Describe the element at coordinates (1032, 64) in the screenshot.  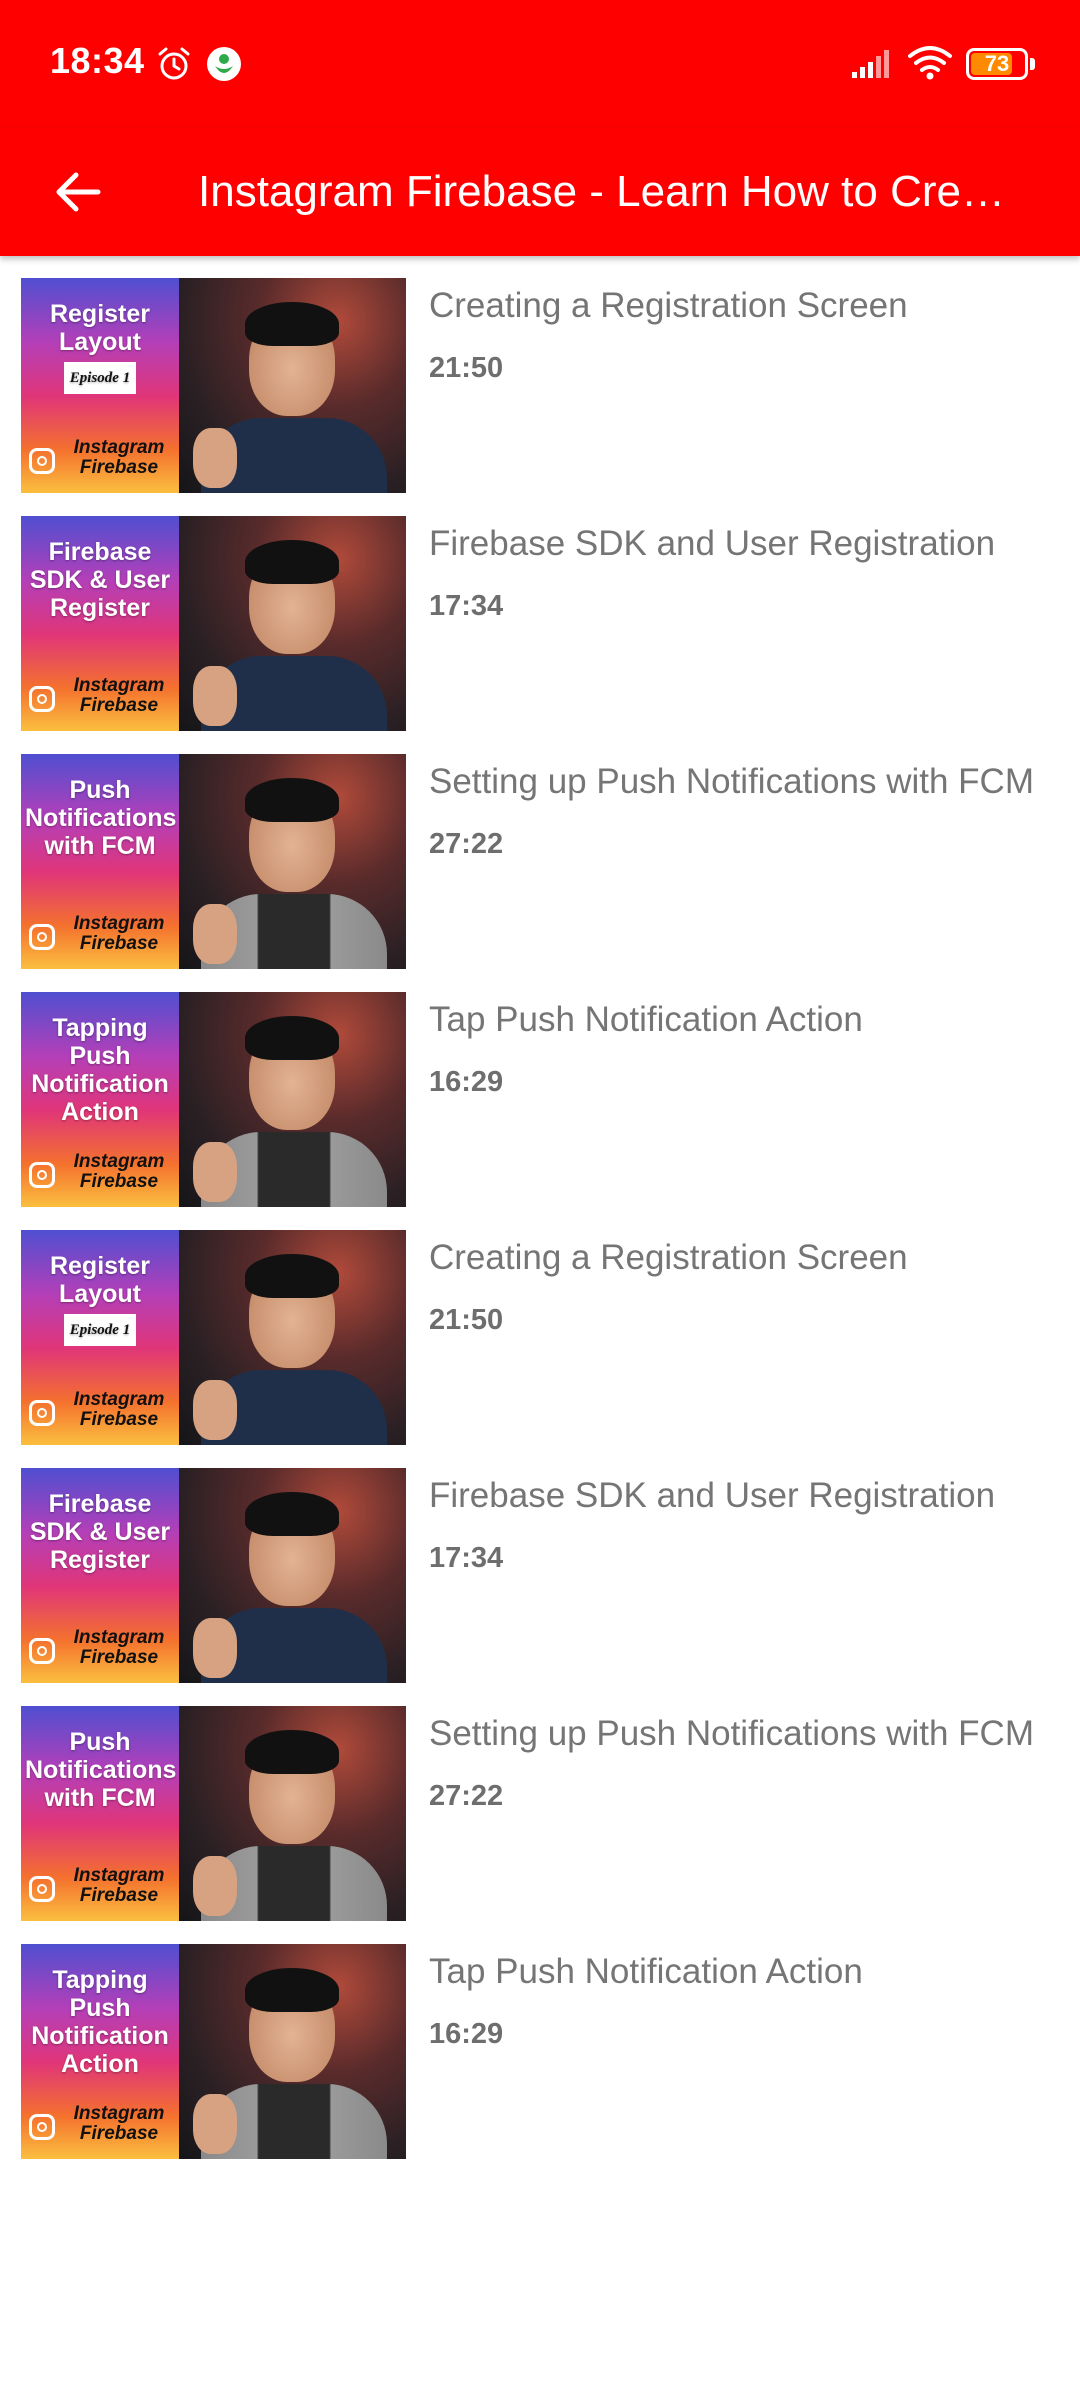
I see `battery-tip` at that location.